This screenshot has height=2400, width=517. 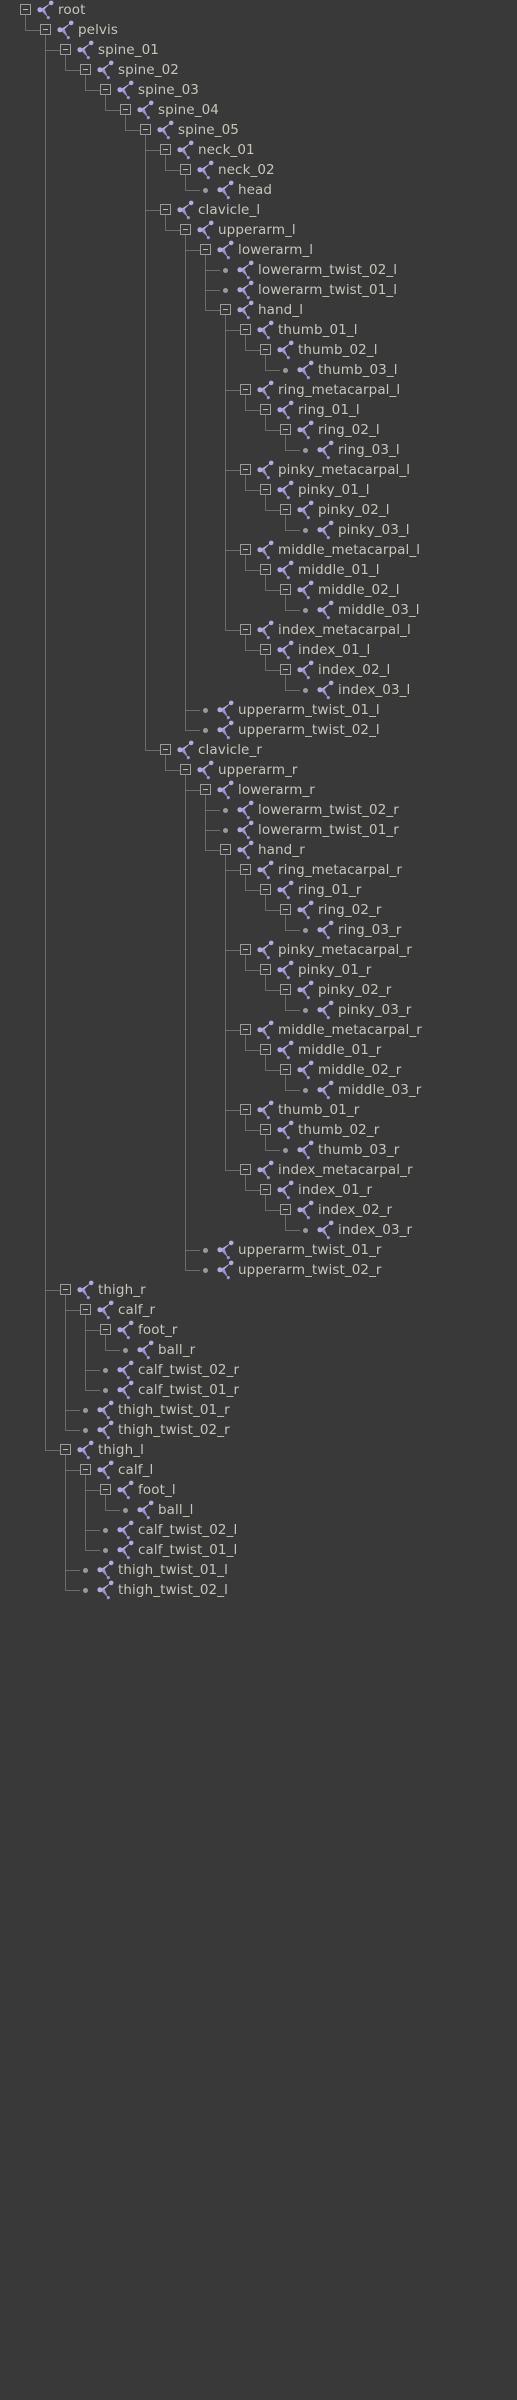 What do you see at coordinates (354, 990) in the screenshot?
I see `bone-name-label: pinky_02_r` at bounding box center [354, 990].